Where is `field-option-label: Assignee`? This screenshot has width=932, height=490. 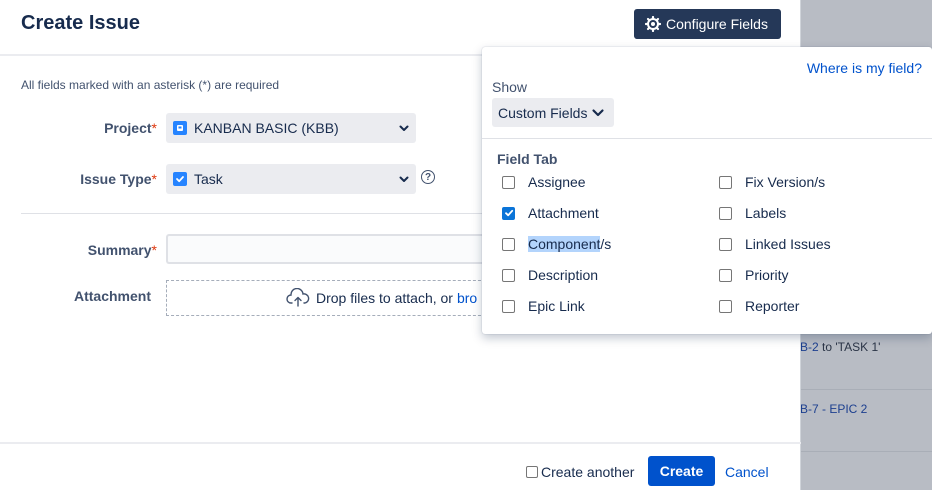
field-option-label: Assignee is located at coordinates (557, 182).